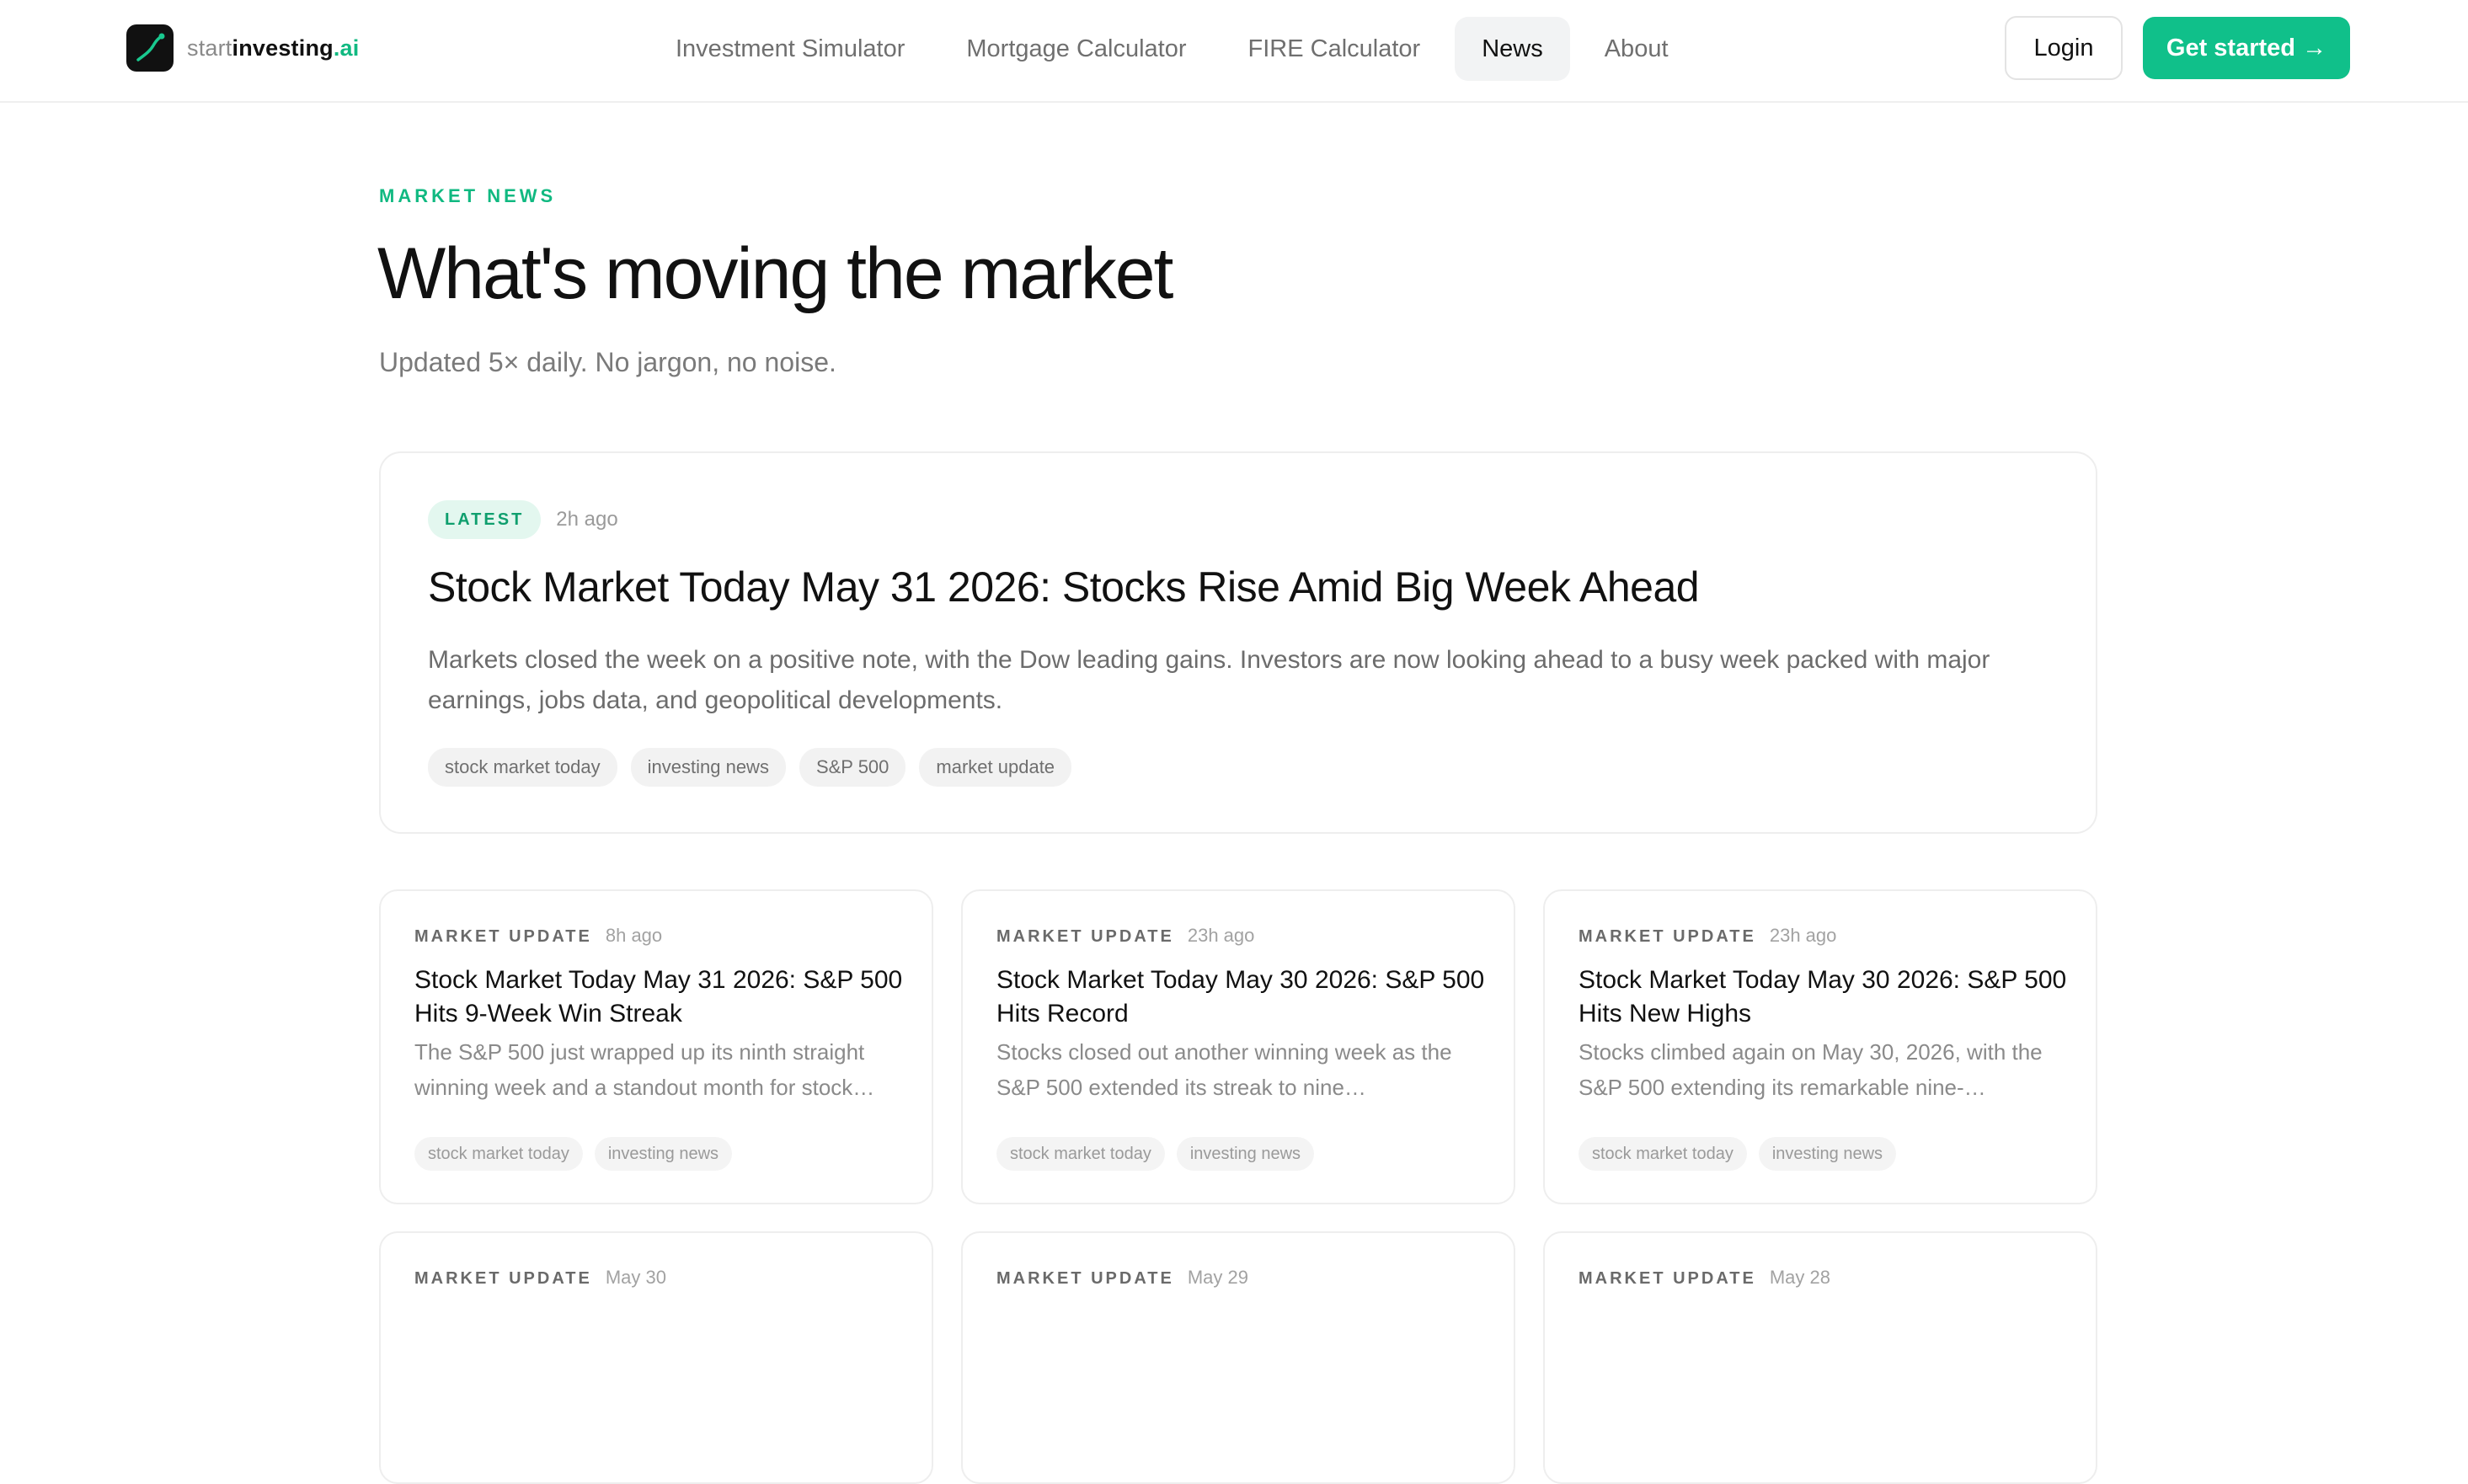 The height and width of the screenshot is (1484, 2468). What do you see at coordinates (2064, 48) in the screenshot?
I see `login-button: Login` at bounding box center [2064, 48].